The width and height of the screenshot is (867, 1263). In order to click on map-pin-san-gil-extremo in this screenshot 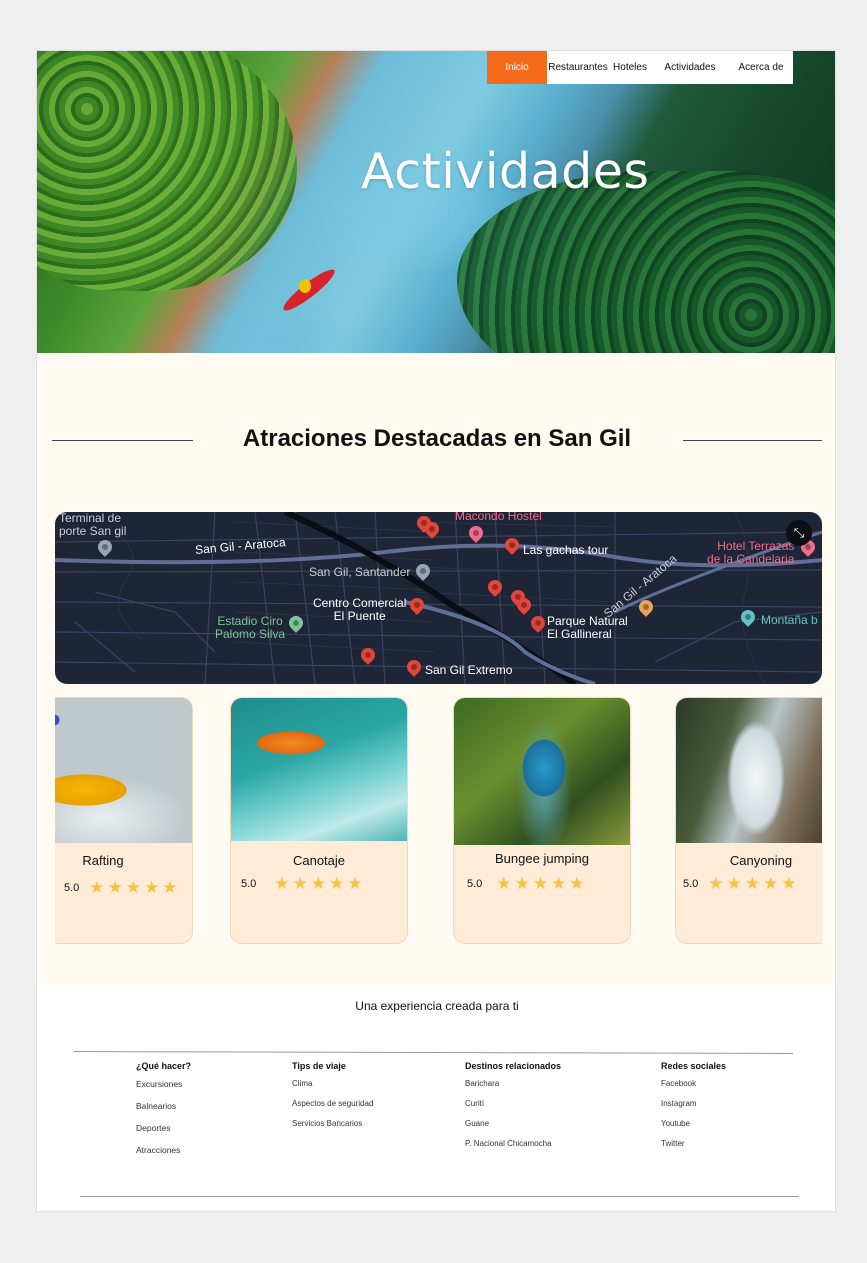, I will do `click(414, 669)`.